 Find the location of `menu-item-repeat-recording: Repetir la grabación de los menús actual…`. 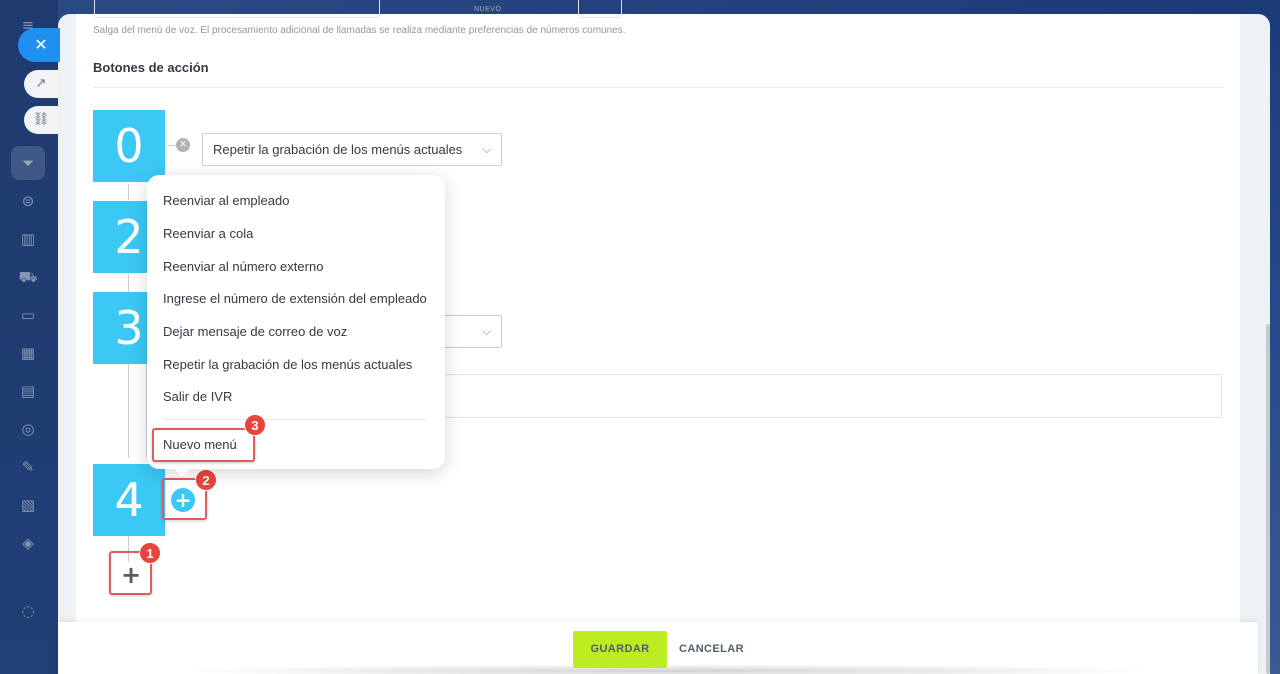

menu-item-repeat-recording: Repetir la grabación de los menús actual… is located at coordinates (287, 364).